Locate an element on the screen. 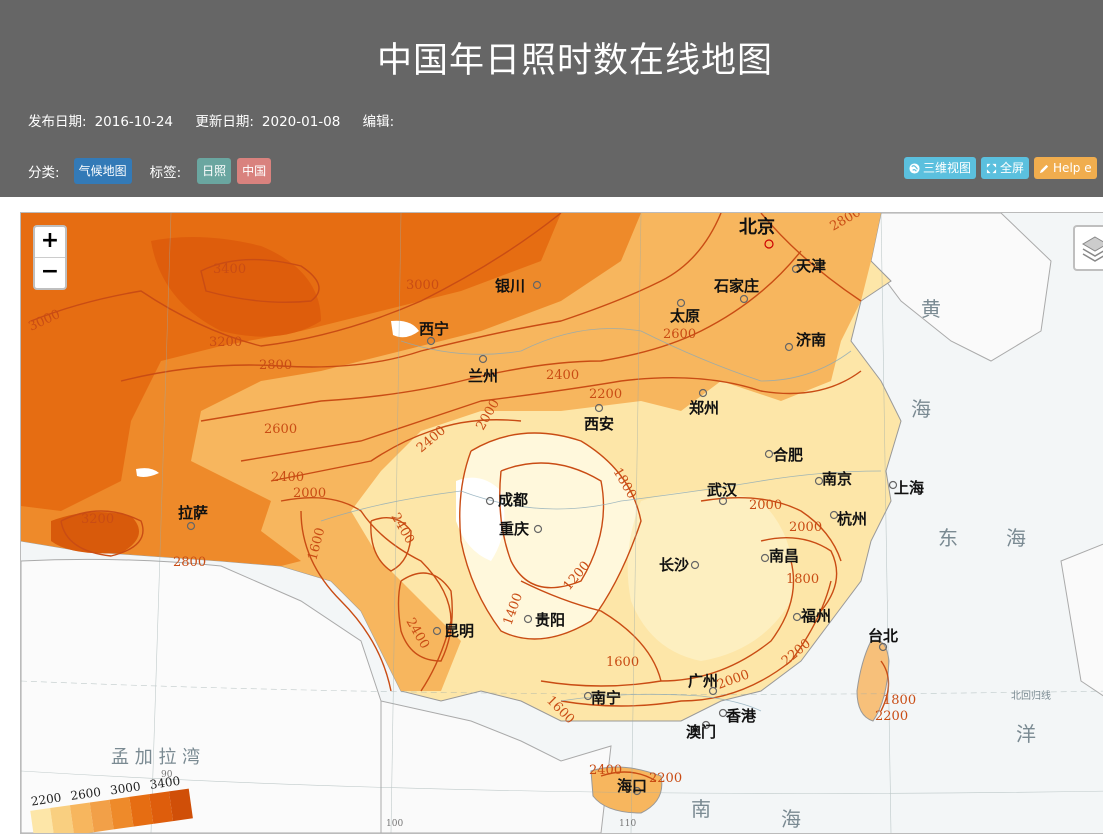 This screenshot has width=1103, height=834. layer-switcher-button is located at coordinates (1088, 248).